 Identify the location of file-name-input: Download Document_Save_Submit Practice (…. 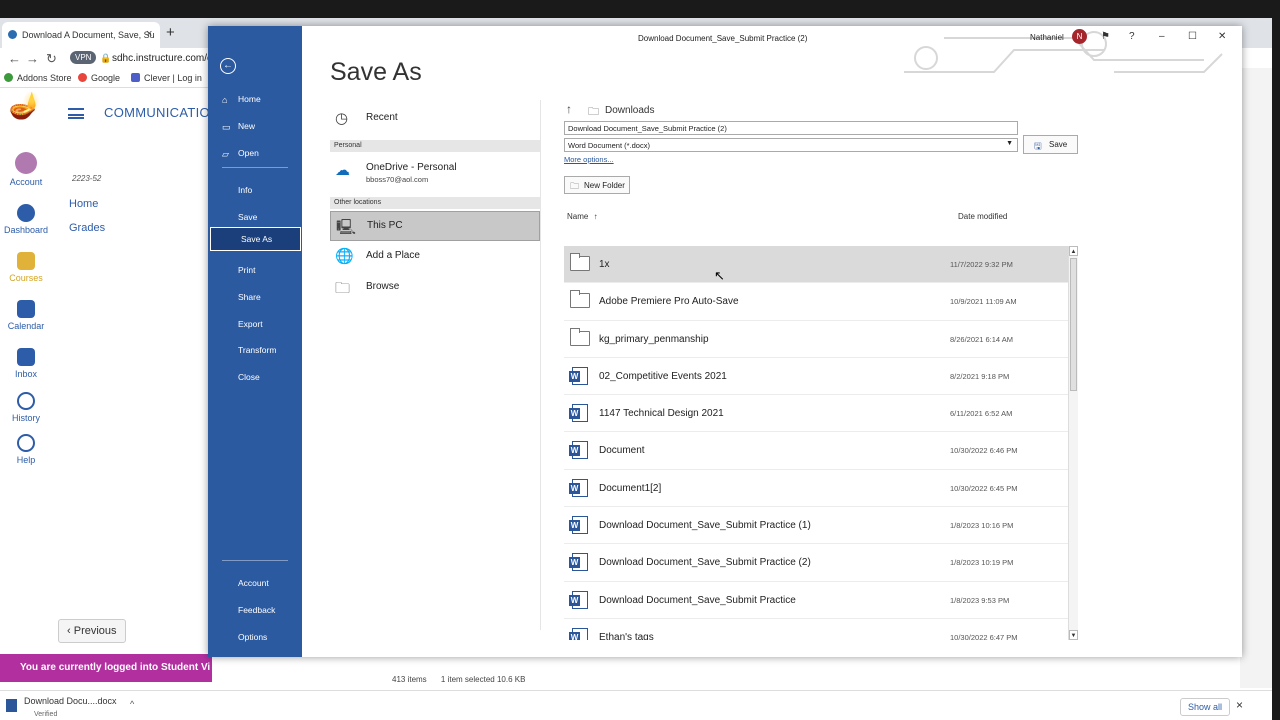
(791, 128).